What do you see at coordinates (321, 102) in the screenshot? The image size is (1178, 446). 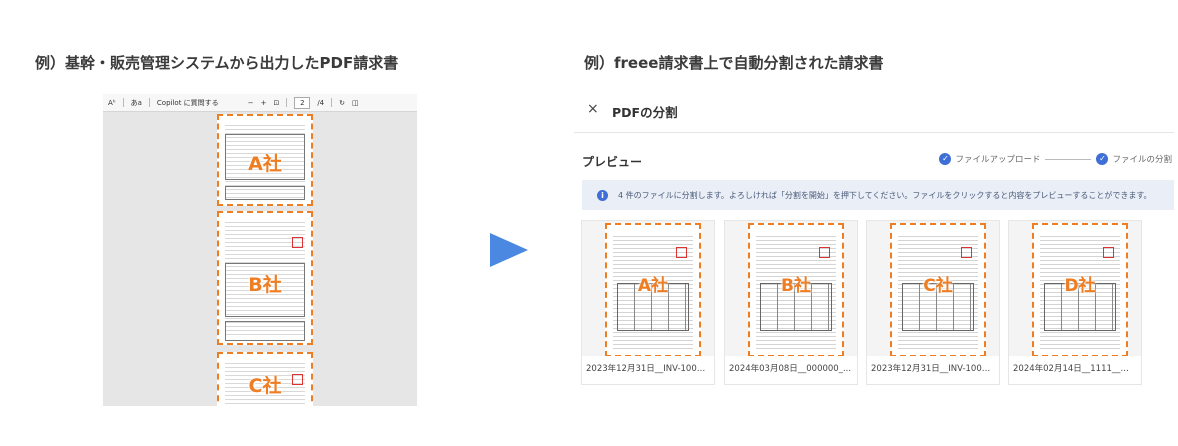 I see `page-total: /4` at bounding box center [321, 102].